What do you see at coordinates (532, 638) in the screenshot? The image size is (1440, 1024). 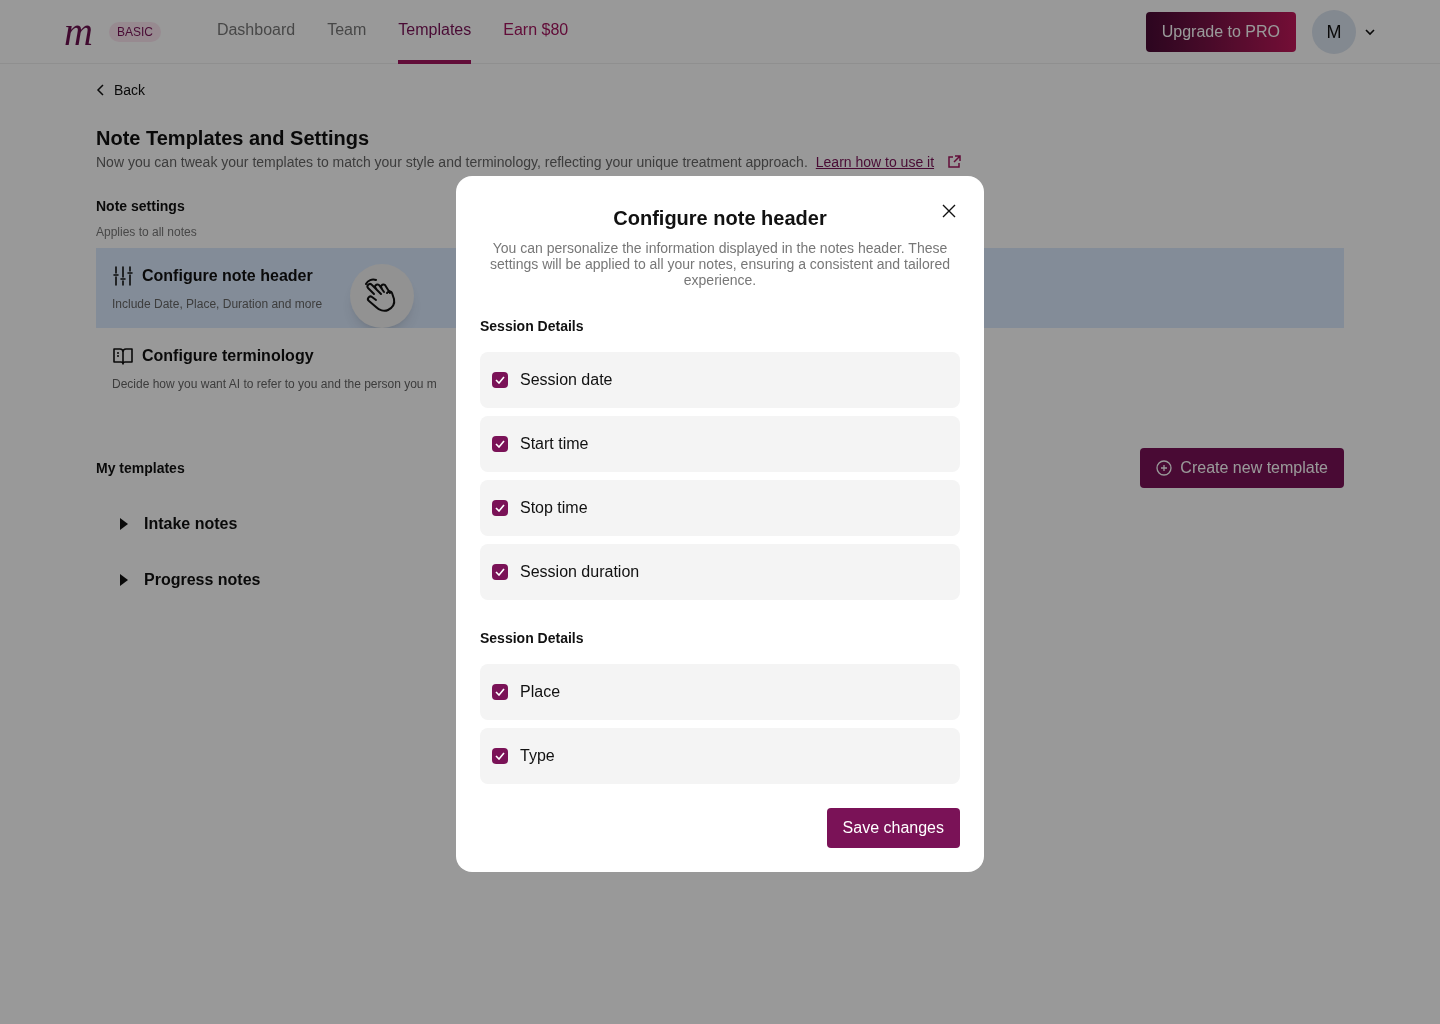 I see `options-section-title: Session Details` at bounding box center [532, 638].